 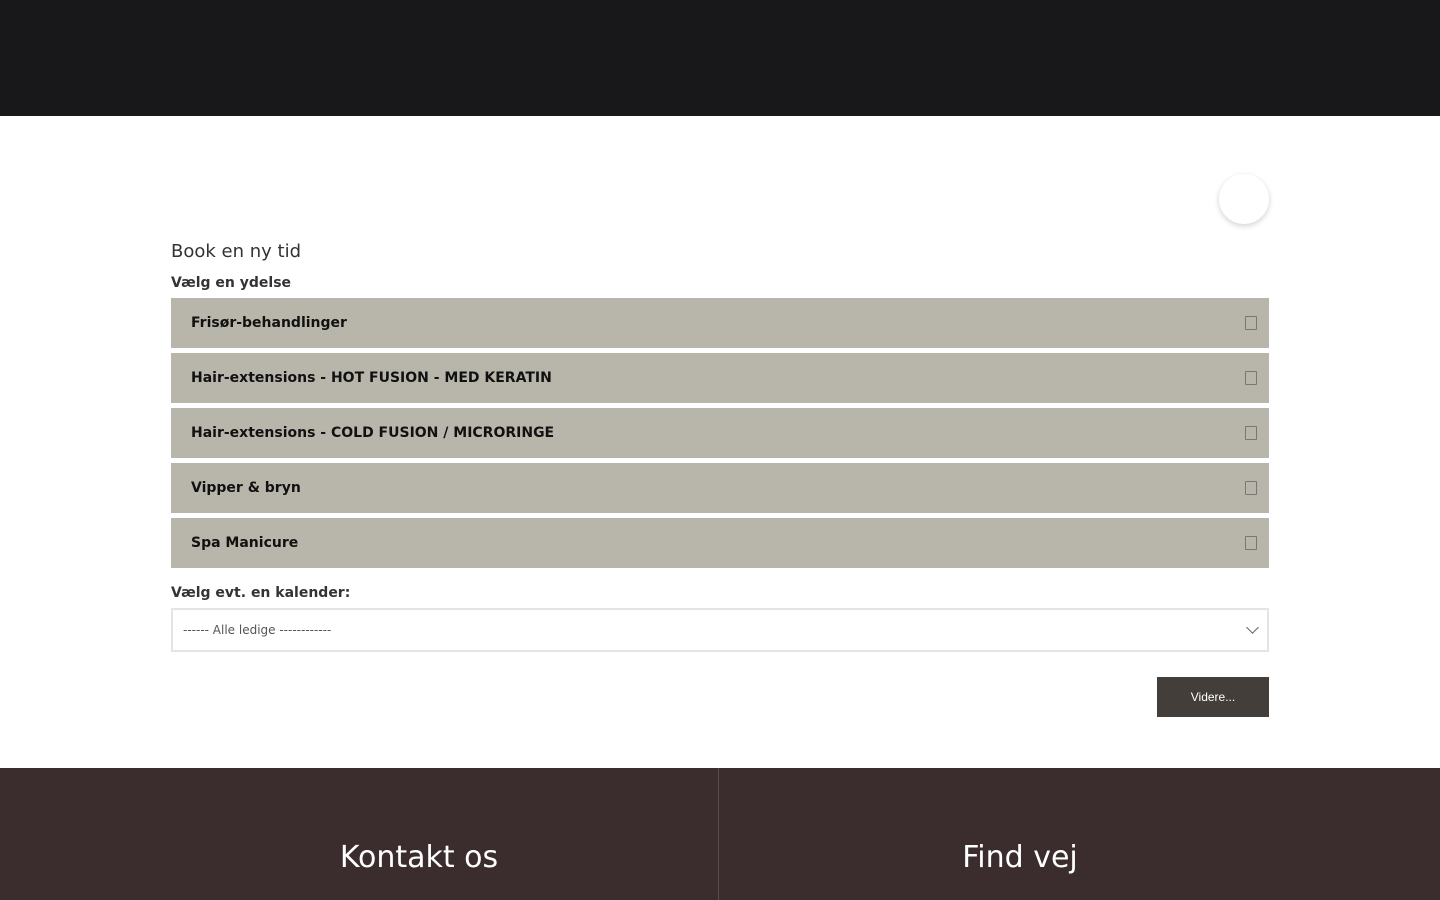 I want to click on calendar-select: ------ Alle ledige ------------, so click(x=720, y=630).